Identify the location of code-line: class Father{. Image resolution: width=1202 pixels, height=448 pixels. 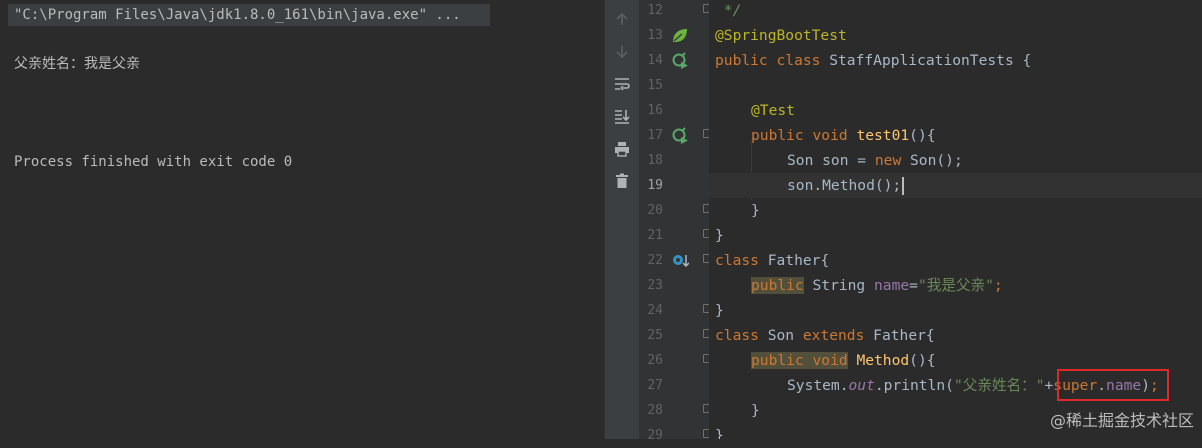
(772, 260).